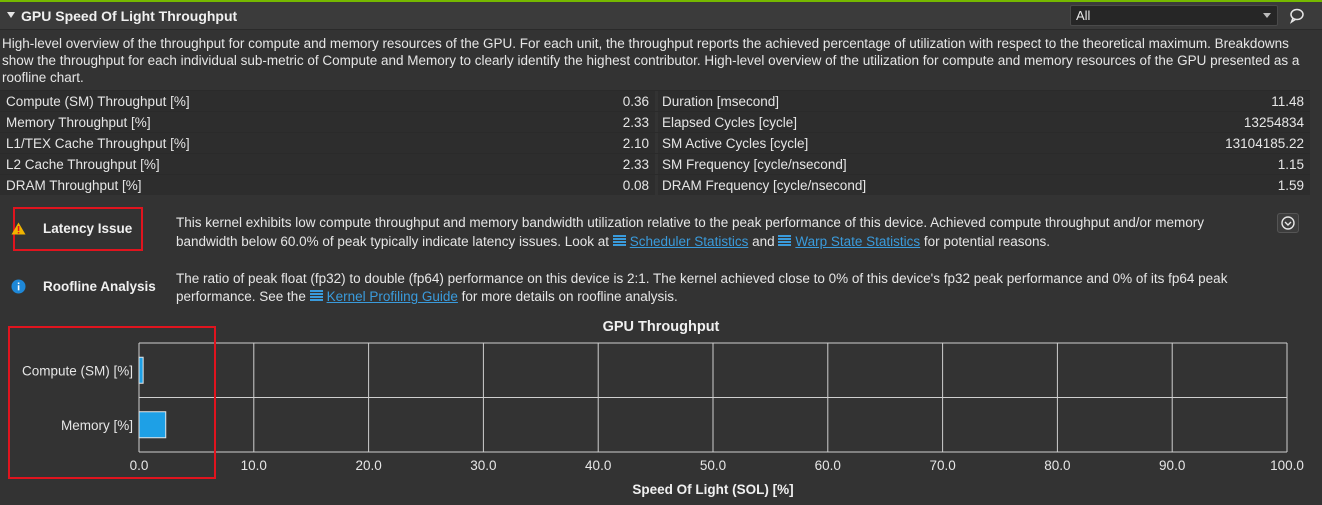 The width and height of the screenshot is (1322, 505). What do you see at coordinates (129, 16) in the screenshot?
I see `section-title: GPU Speed Of Light Throughput` at bounding box center [129, 16].